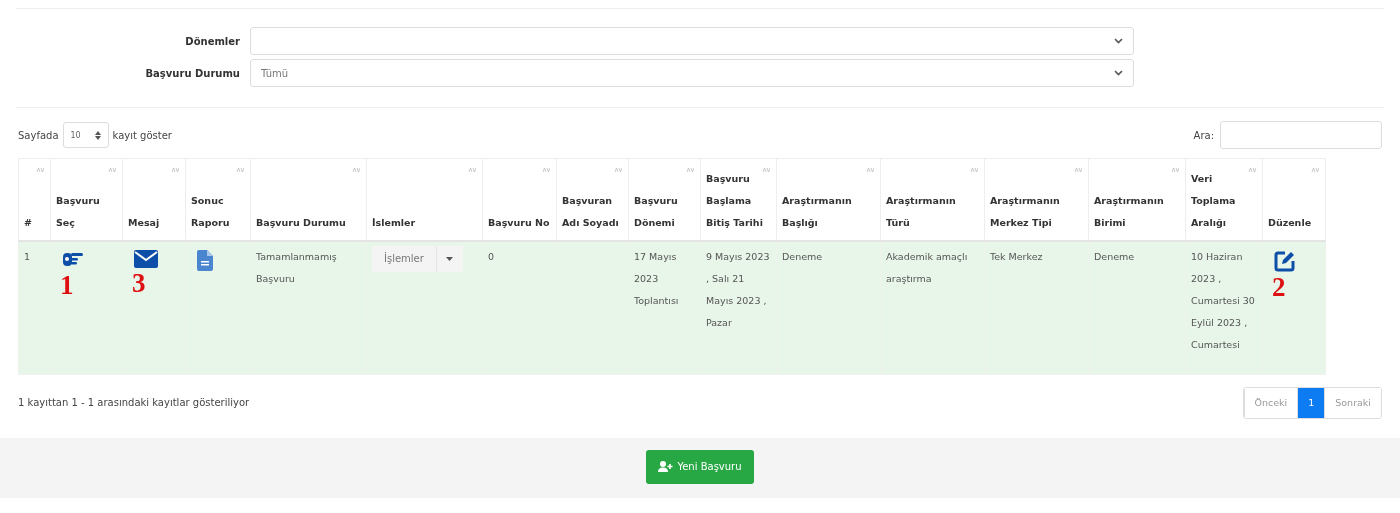 The width and height of the screenshot is (1400, 513). Describe the element at coordinates (1285, 260) in the screenshot. I see `edit-icon` at that location.